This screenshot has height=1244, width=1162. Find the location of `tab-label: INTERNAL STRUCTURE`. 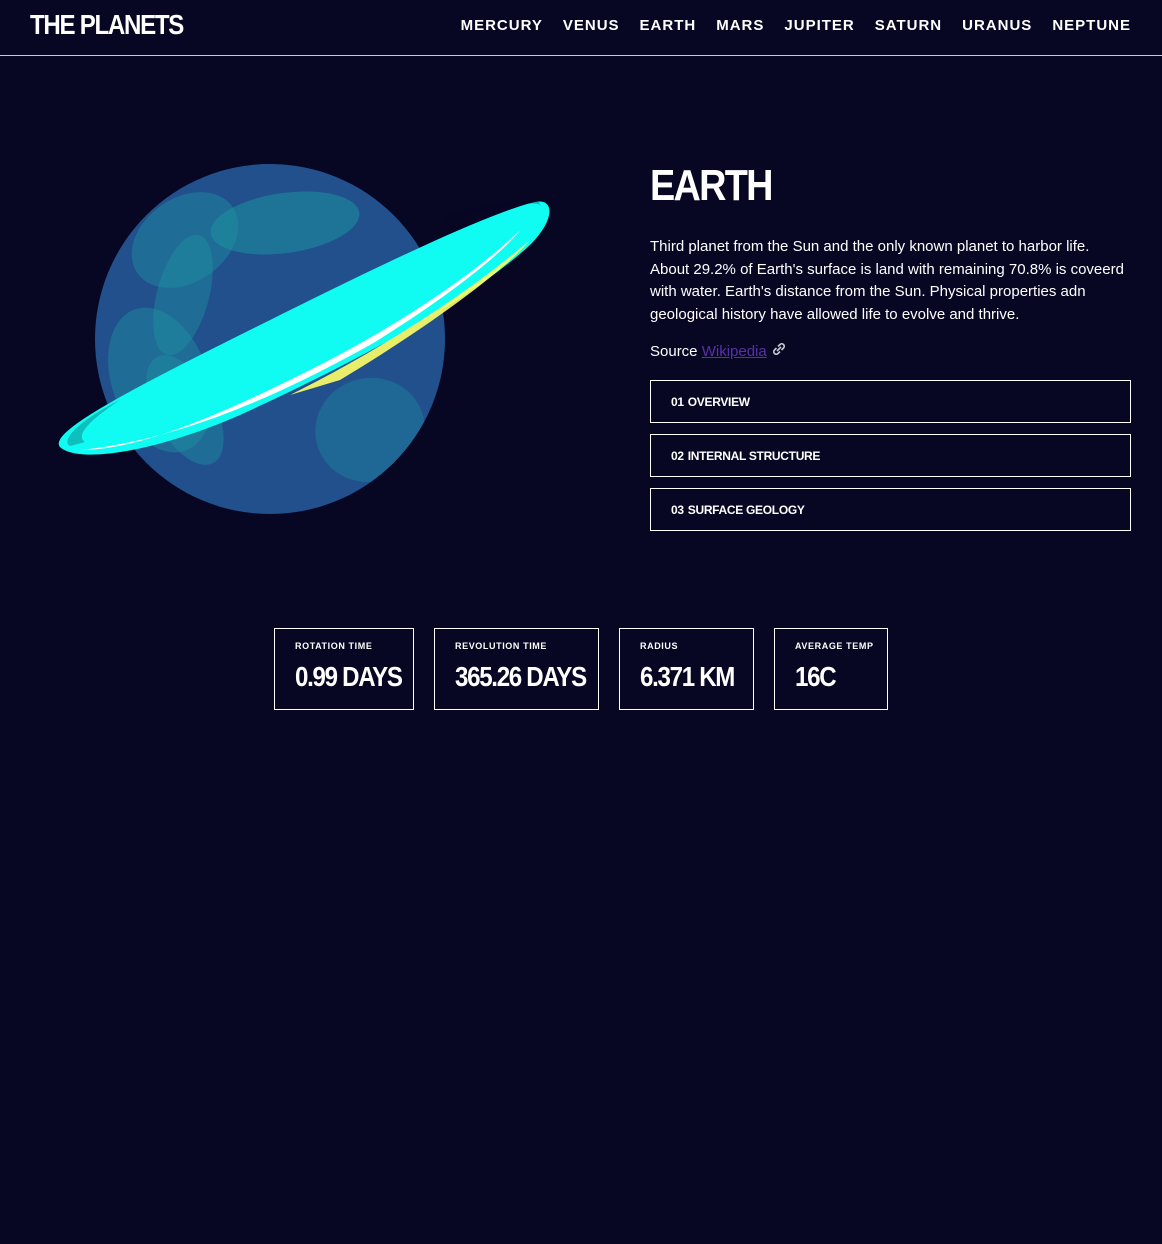

tab-label: INTERNAL STRUCTURE is located at coordinates (754, 455).